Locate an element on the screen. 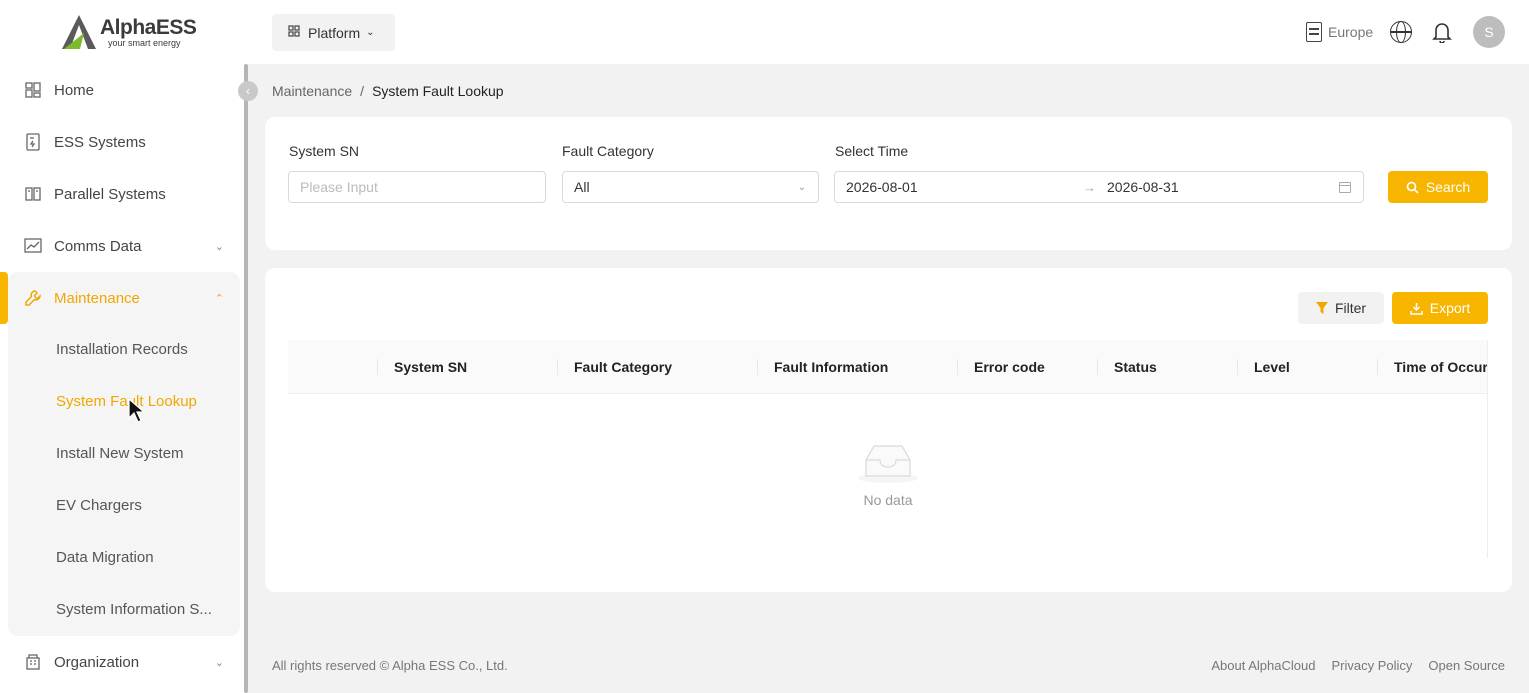 The width and height of the screenshot is (1529, 693). footer-link-open-source: Open Source is located at coordinates (1466, 665).